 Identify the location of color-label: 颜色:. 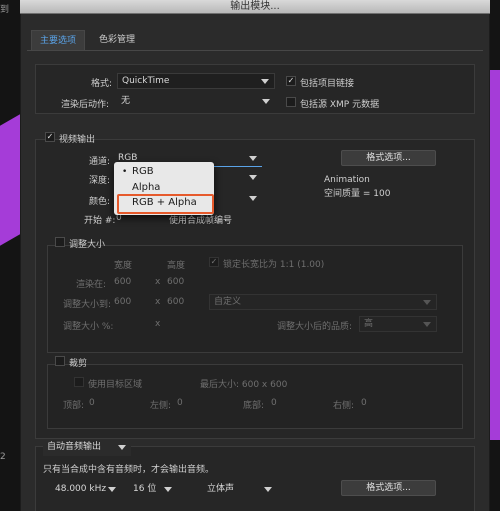
(100, 202).